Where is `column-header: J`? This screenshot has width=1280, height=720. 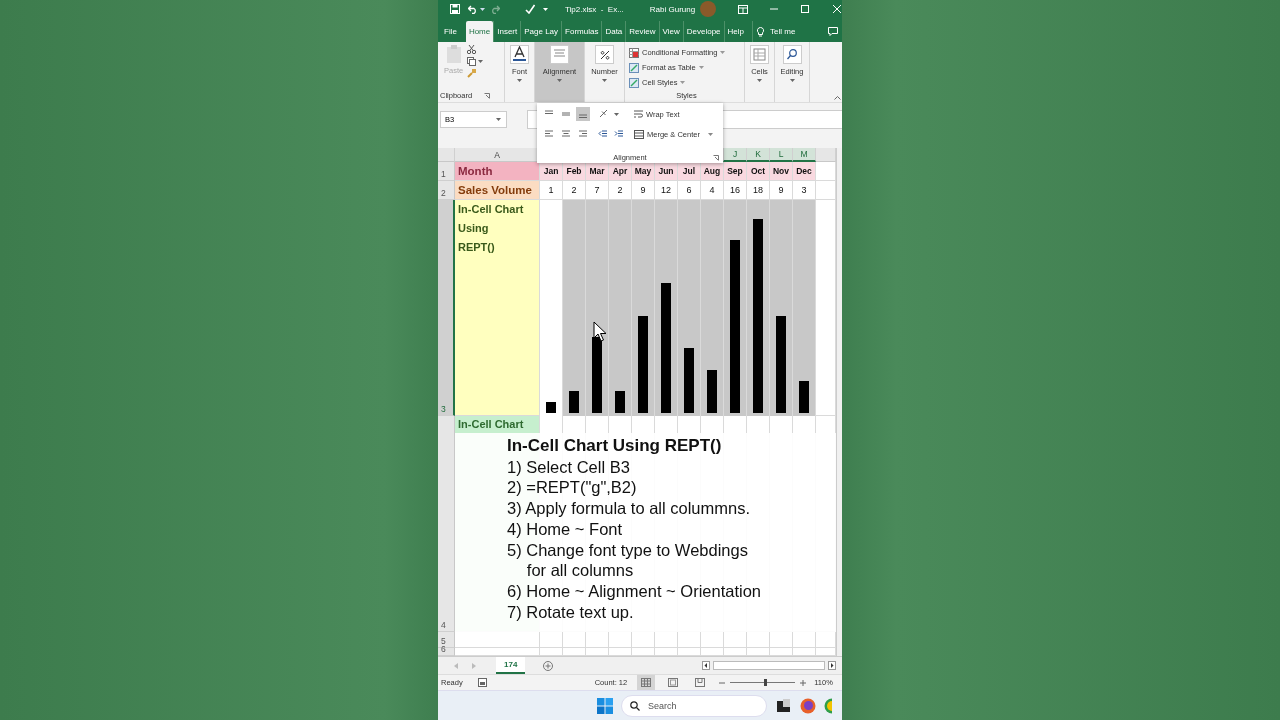 column-header: J is located at coordinates (735, 155).